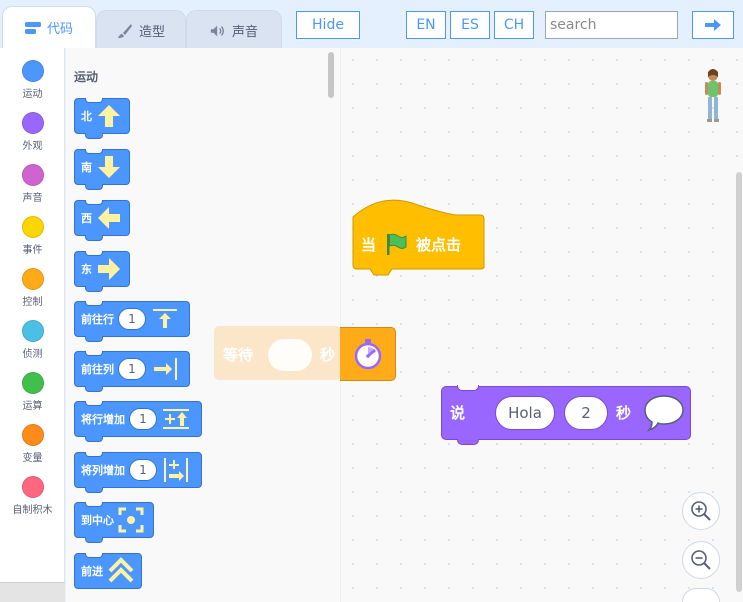 This screenshot has width=743, height=602. Describe the element at coordinates (109, 218) in the screenshot. I see `arrow-left-icon` at that location.